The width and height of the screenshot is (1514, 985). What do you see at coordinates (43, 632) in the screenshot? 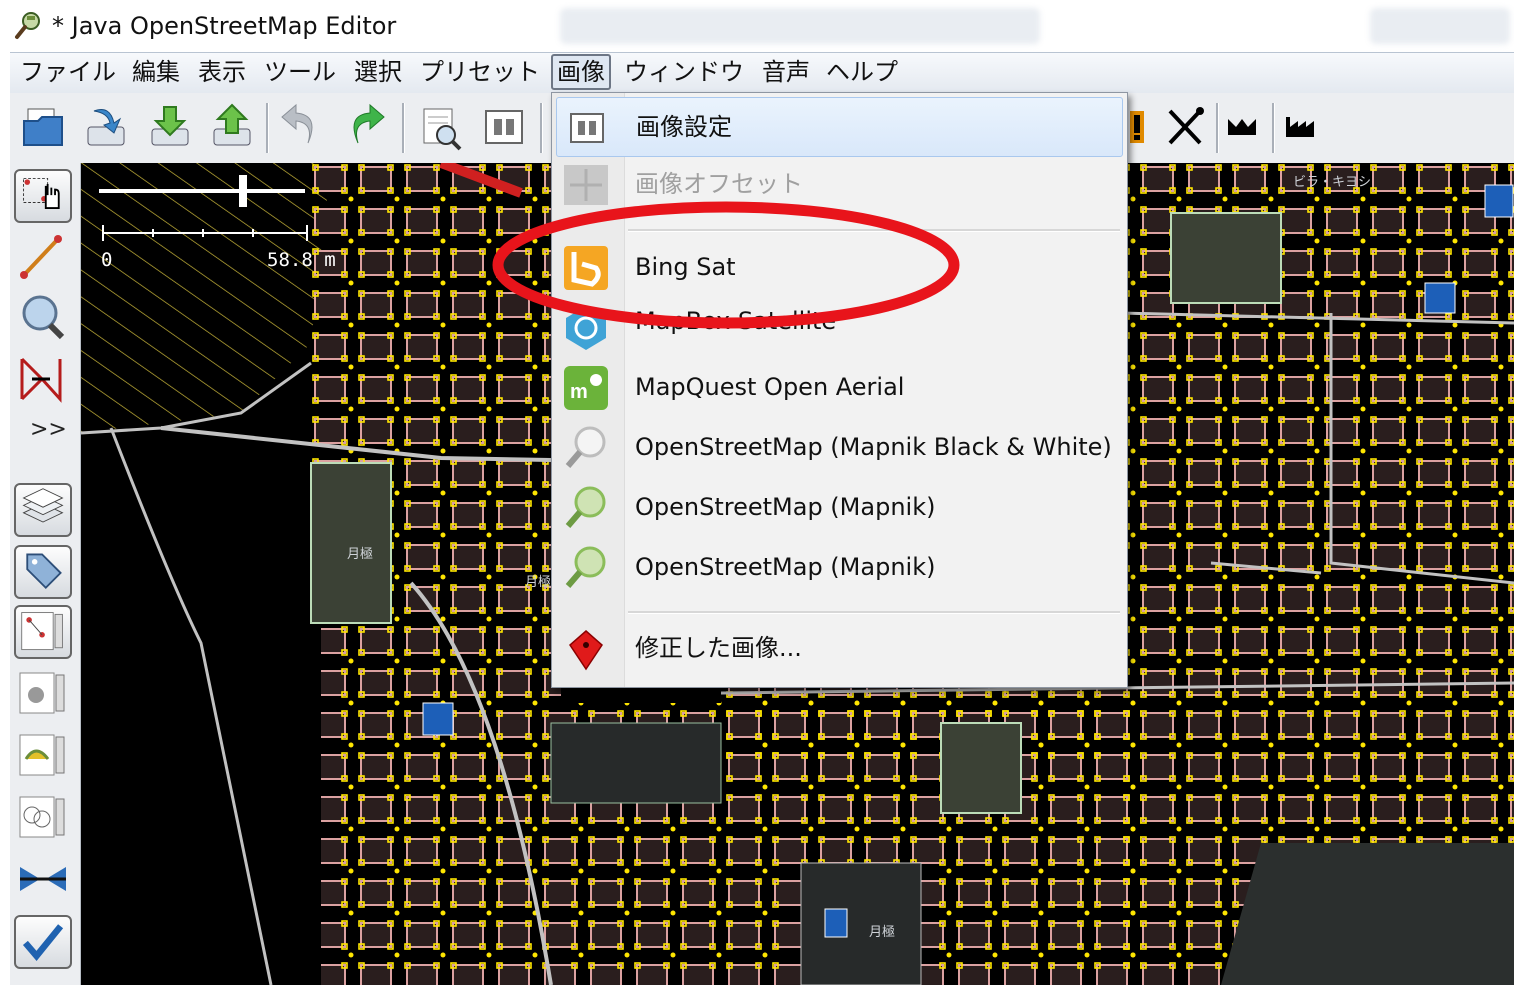
I see `selection-list-icon` at bounding box center [43, 632].